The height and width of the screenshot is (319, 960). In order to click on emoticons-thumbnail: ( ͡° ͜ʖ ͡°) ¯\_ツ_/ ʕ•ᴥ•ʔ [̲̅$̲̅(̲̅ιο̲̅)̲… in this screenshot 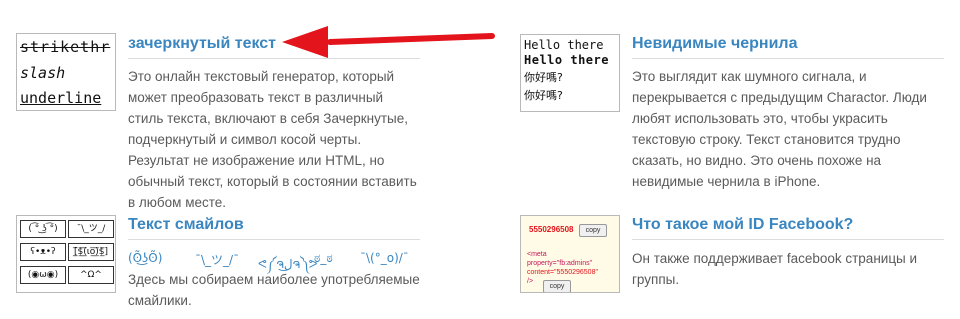, I will do `click(66, 254)`.